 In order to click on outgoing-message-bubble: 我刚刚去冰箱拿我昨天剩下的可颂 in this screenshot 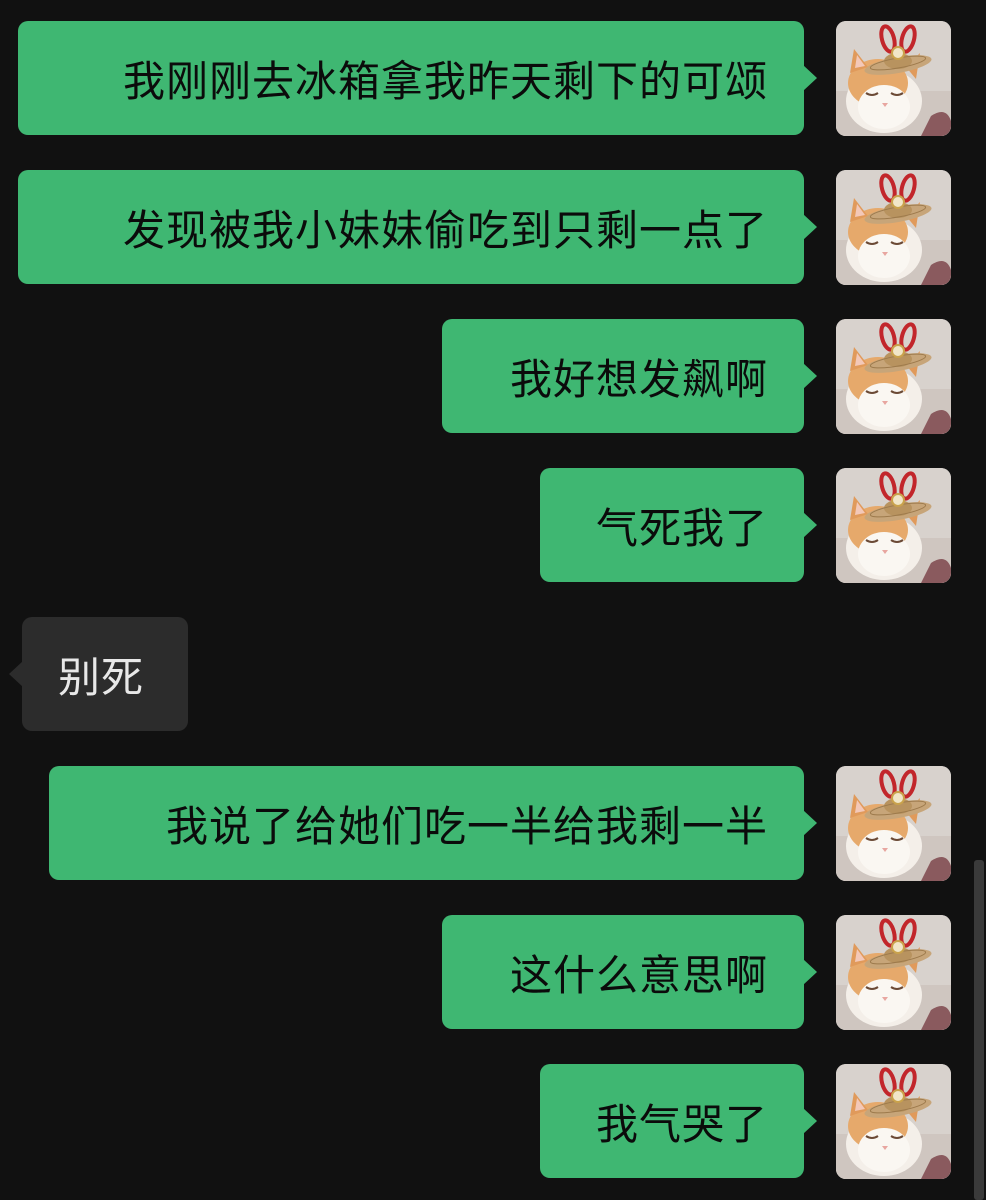, I will do `click(417, 78)`.